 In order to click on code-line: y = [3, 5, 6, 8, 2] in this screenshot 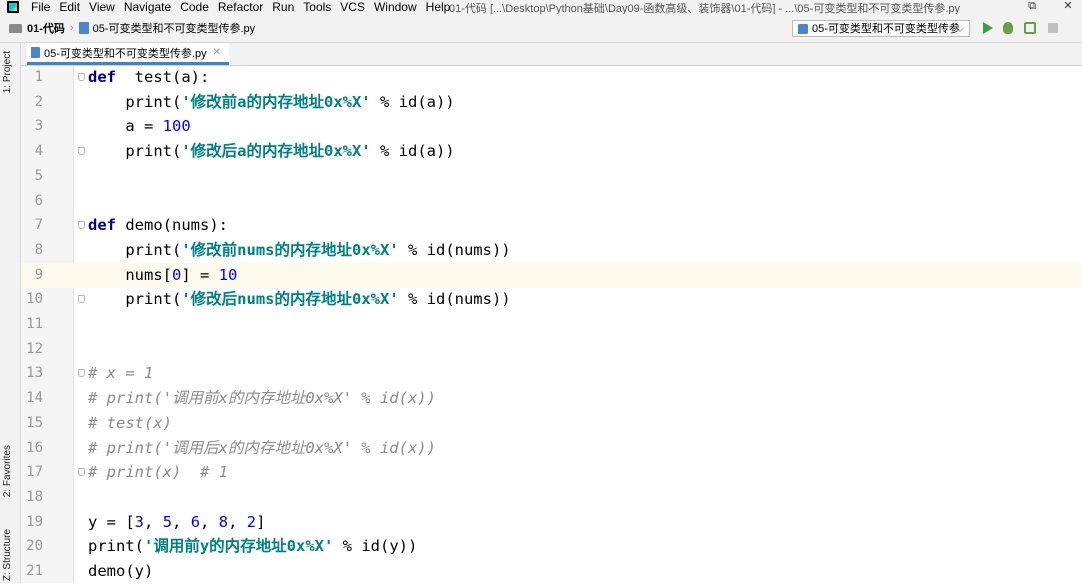, I will do `click(176, 522)`.